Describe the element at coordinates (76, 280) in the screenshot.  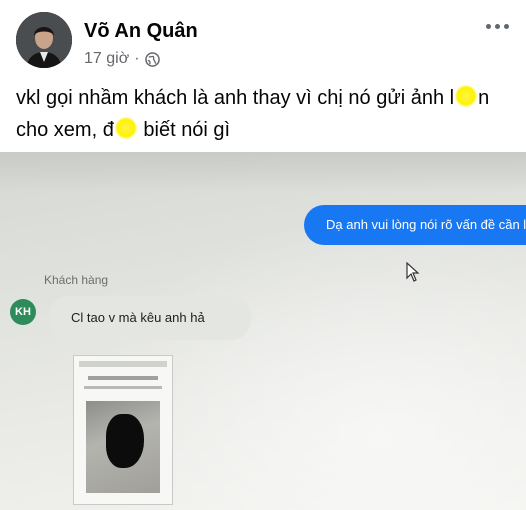
I see `sender-label: Khách hàng` at that location.